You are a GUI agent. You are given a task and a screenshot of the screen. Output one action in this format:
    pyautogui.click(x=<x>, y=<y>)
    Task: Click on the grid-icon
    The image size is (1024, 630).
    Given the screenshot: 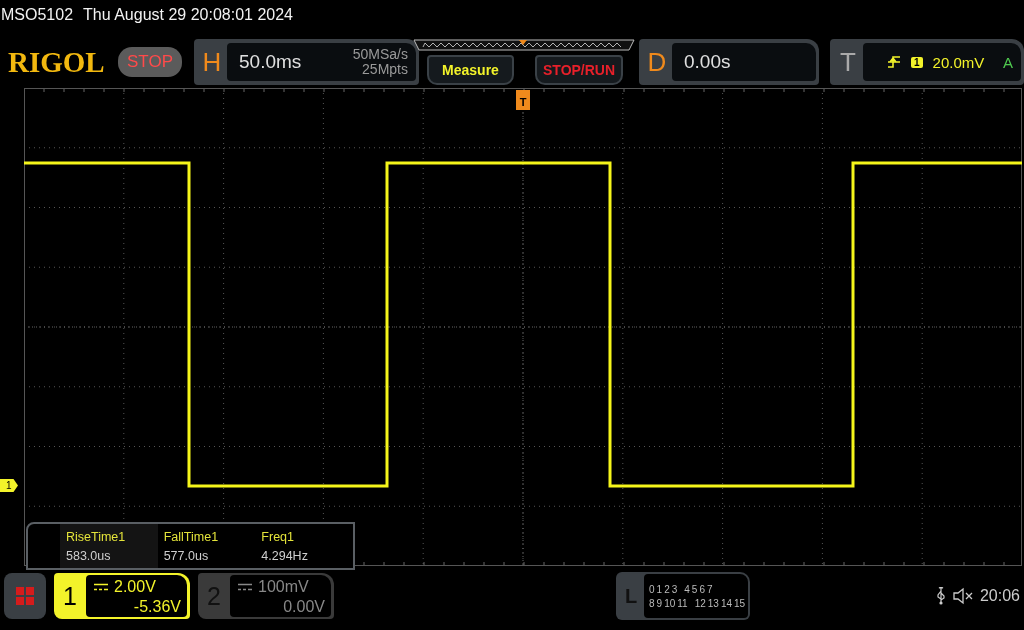 What is the action you would take?
    pyautogui.click(x=25, y=596)
    